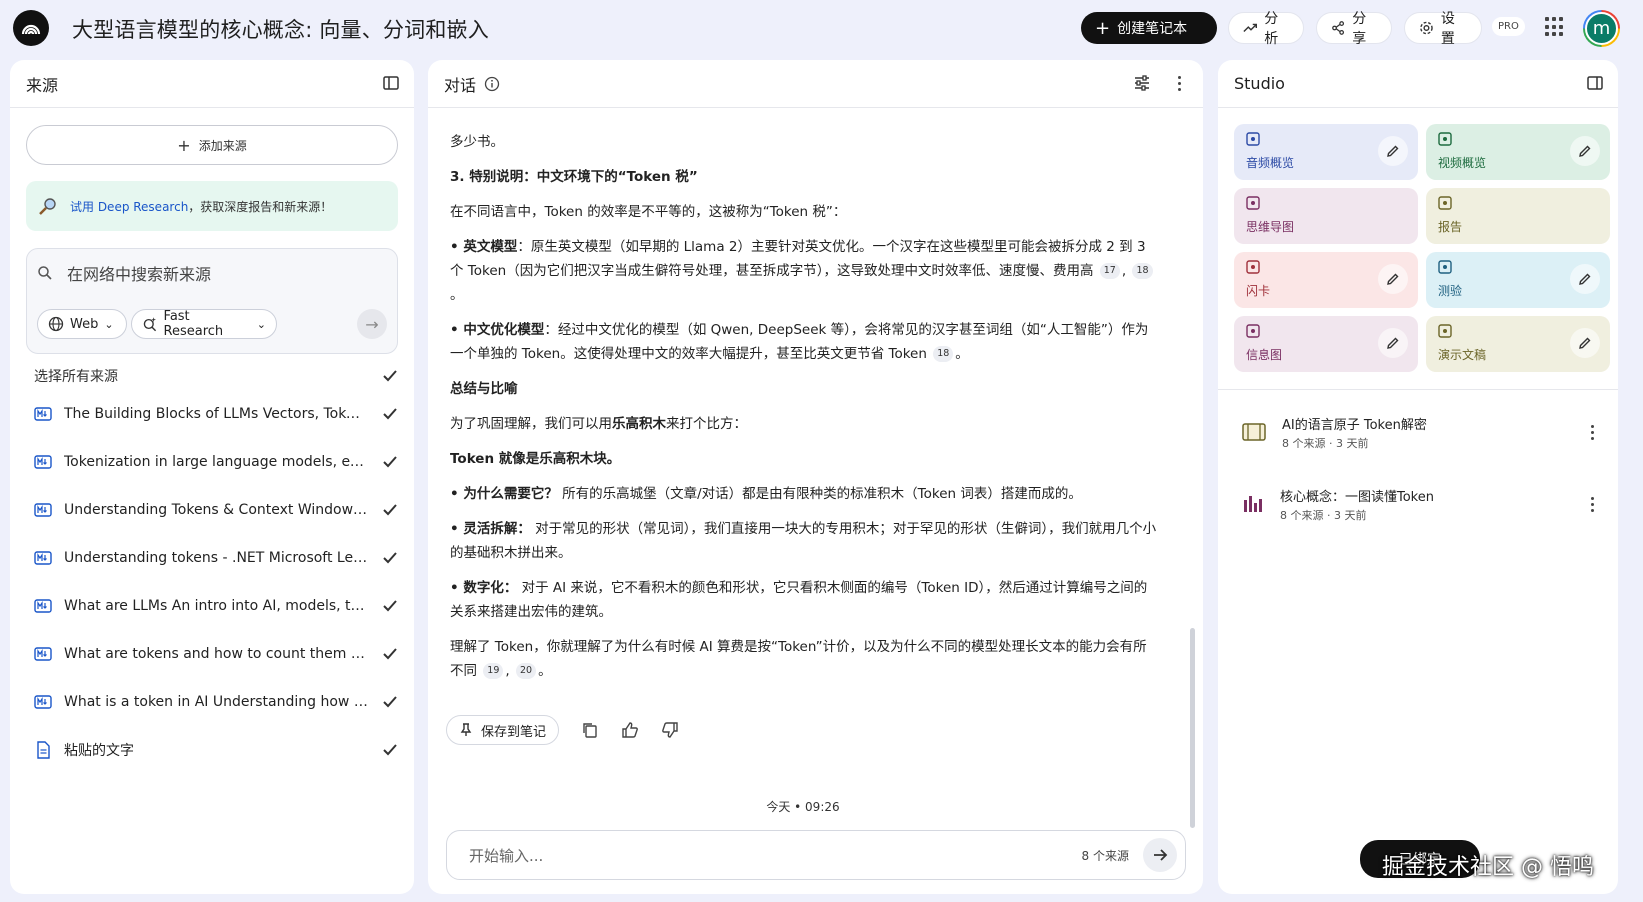 This screenshot has width=1643, height=902. What do you see at coordinates (217, 376) in the screenshot?
I see `select-all-row: 选择所有来源` at bounding box center [217, 376].